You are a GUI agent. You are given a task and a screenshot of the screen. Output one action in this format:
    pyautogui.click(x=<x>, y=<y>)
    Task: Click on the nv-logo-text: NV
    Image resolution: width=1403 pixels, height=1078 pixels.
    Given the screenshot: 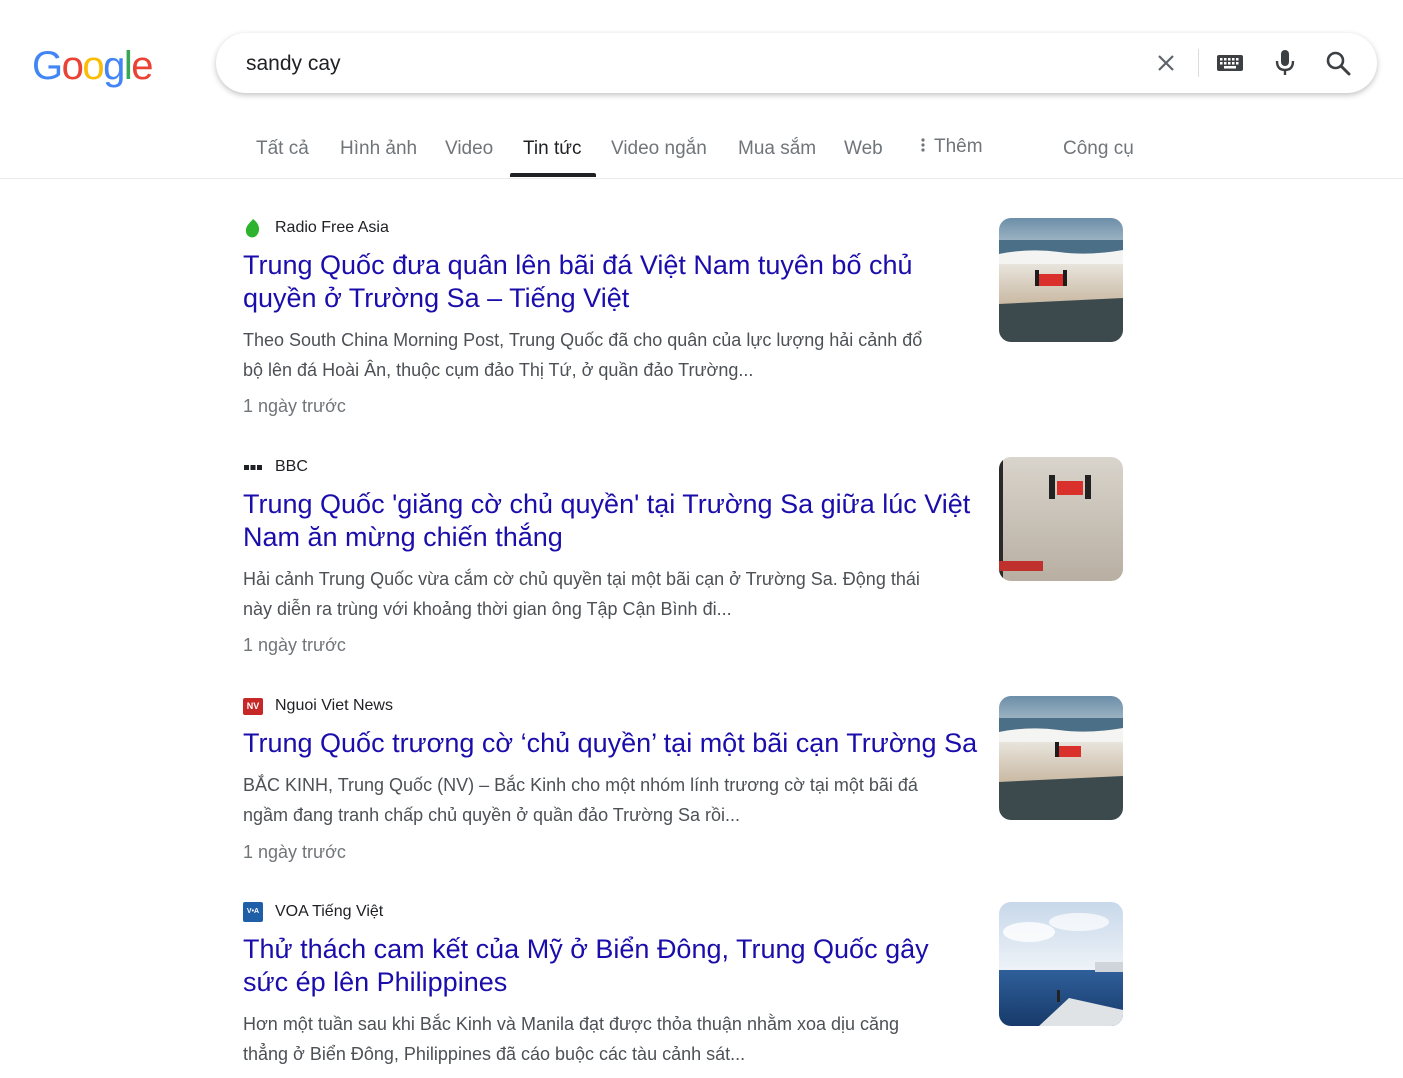 What is the action you would take?
    pyautogui.click(x=253, y=706)
    